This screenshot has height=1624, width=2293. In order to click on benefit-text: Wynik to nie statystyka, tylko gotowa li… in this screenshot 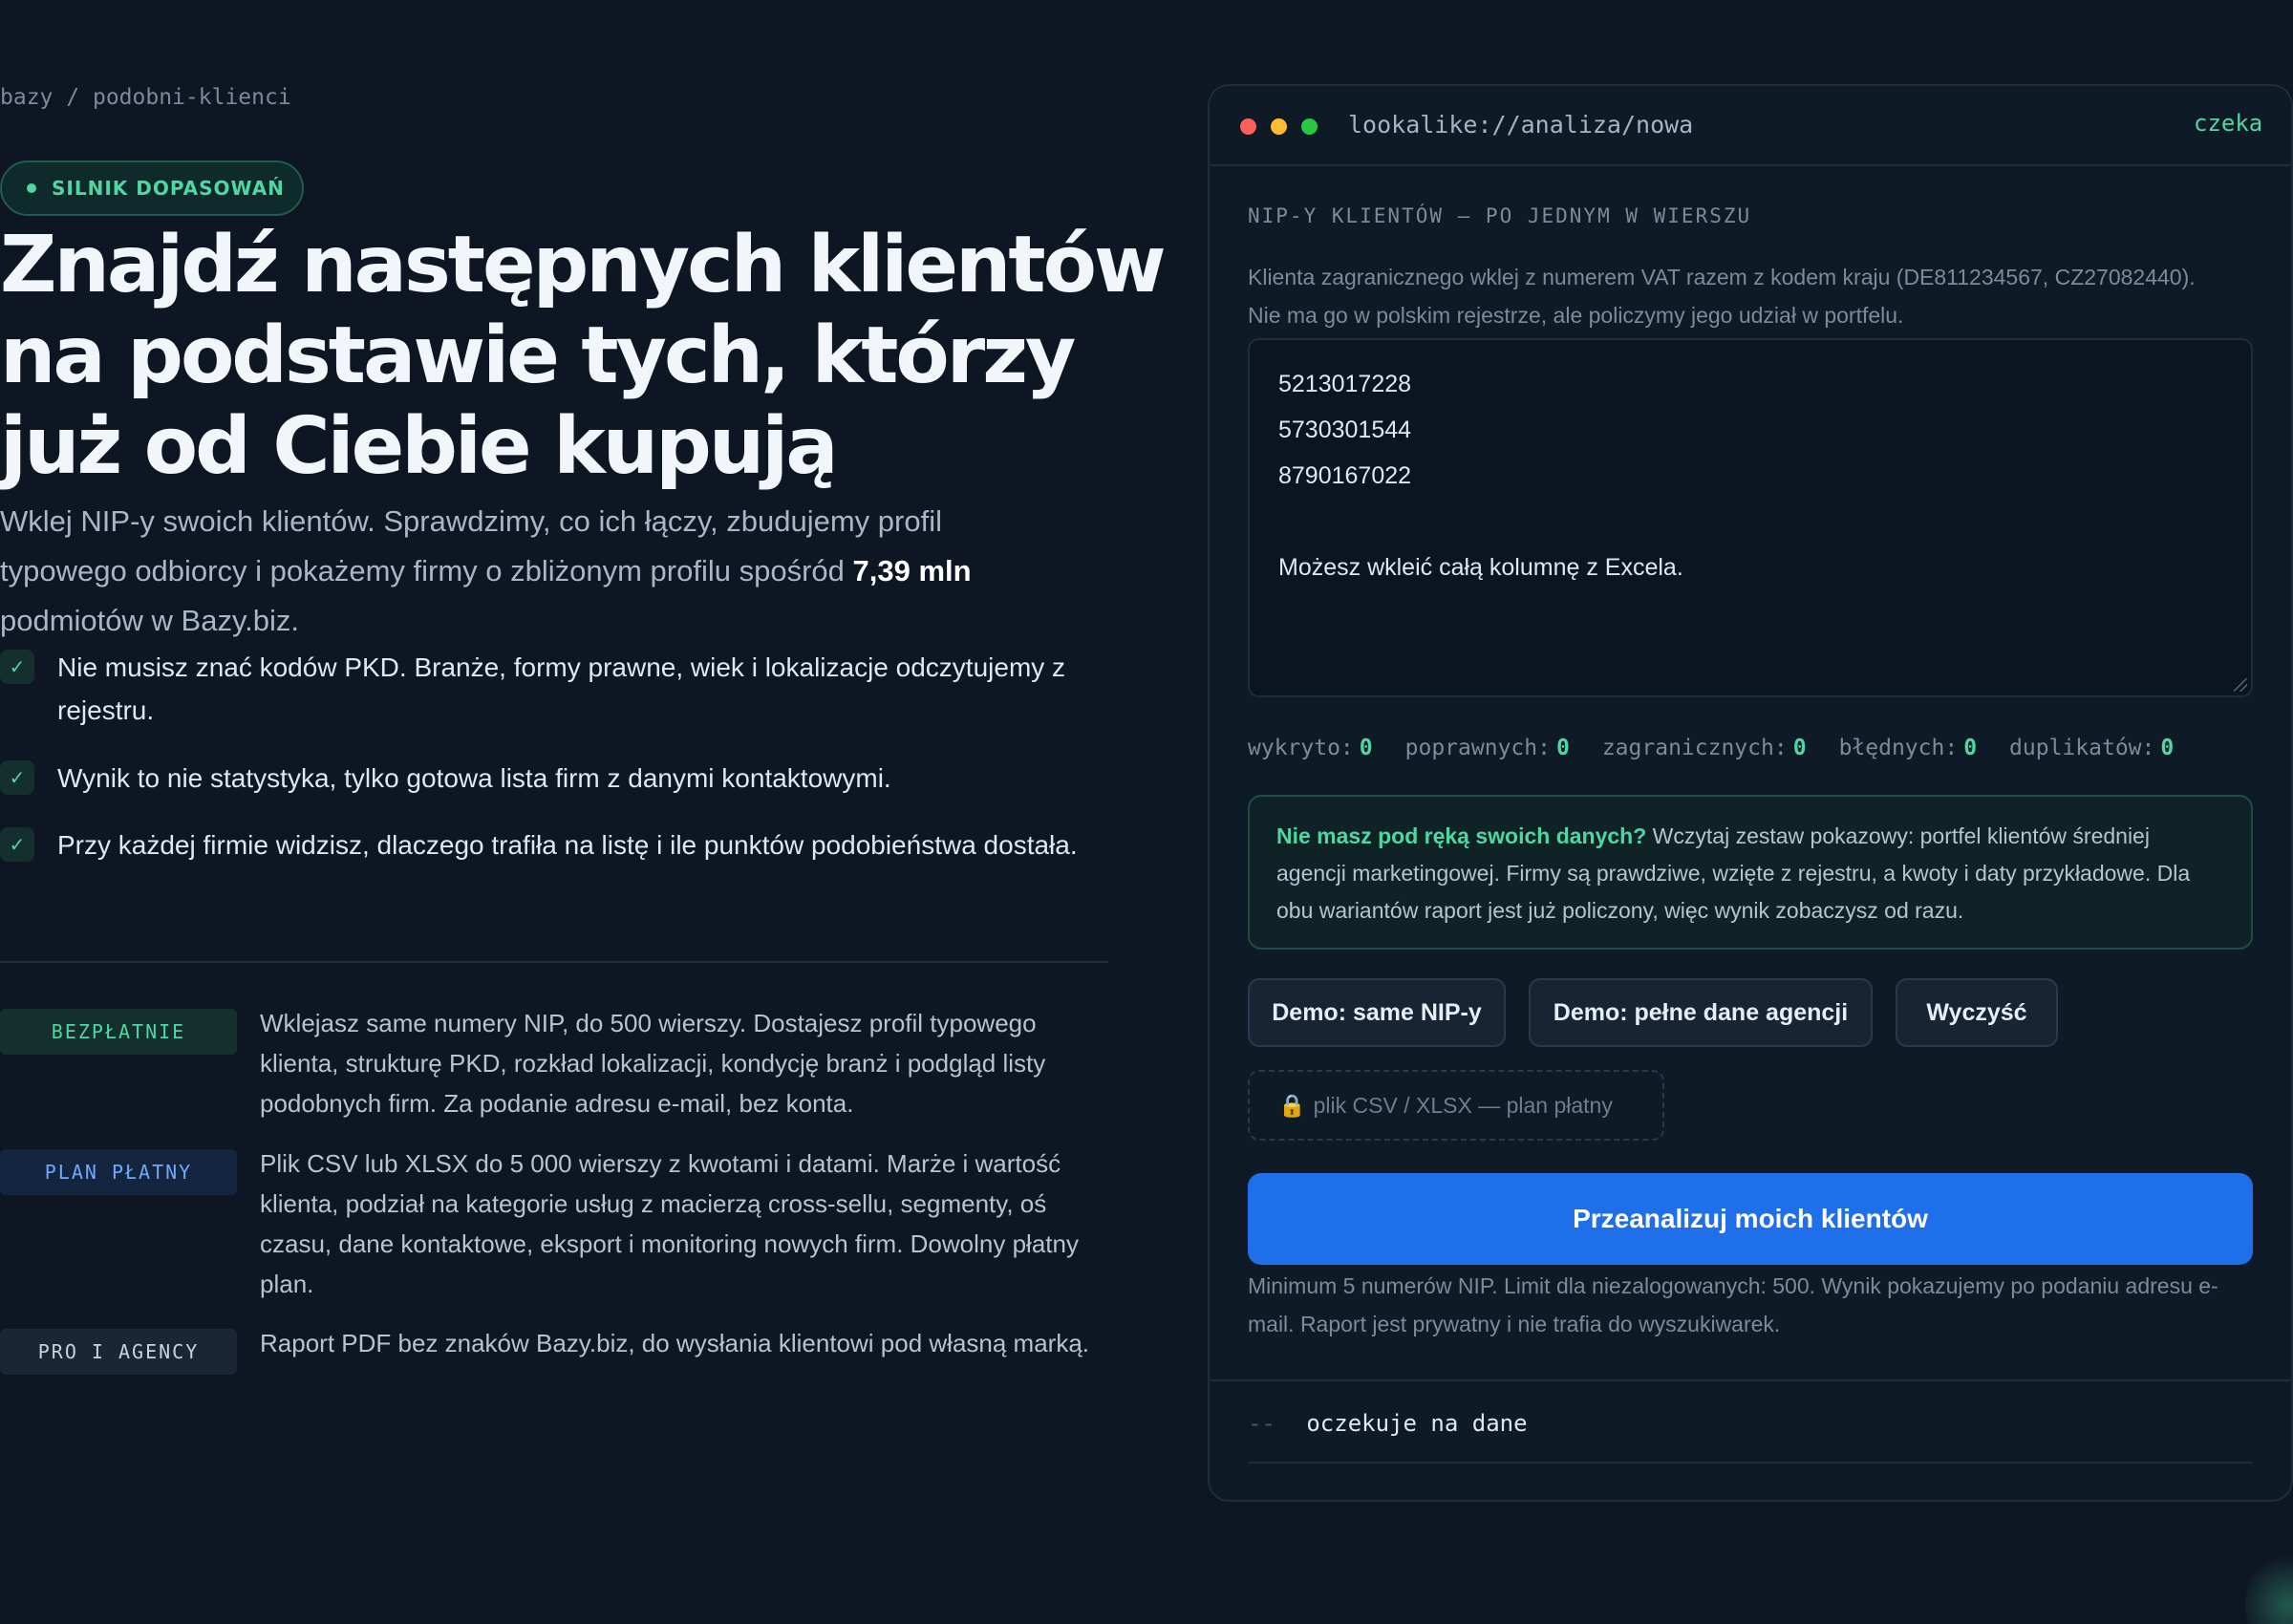, I will do `click(474, 778)`.